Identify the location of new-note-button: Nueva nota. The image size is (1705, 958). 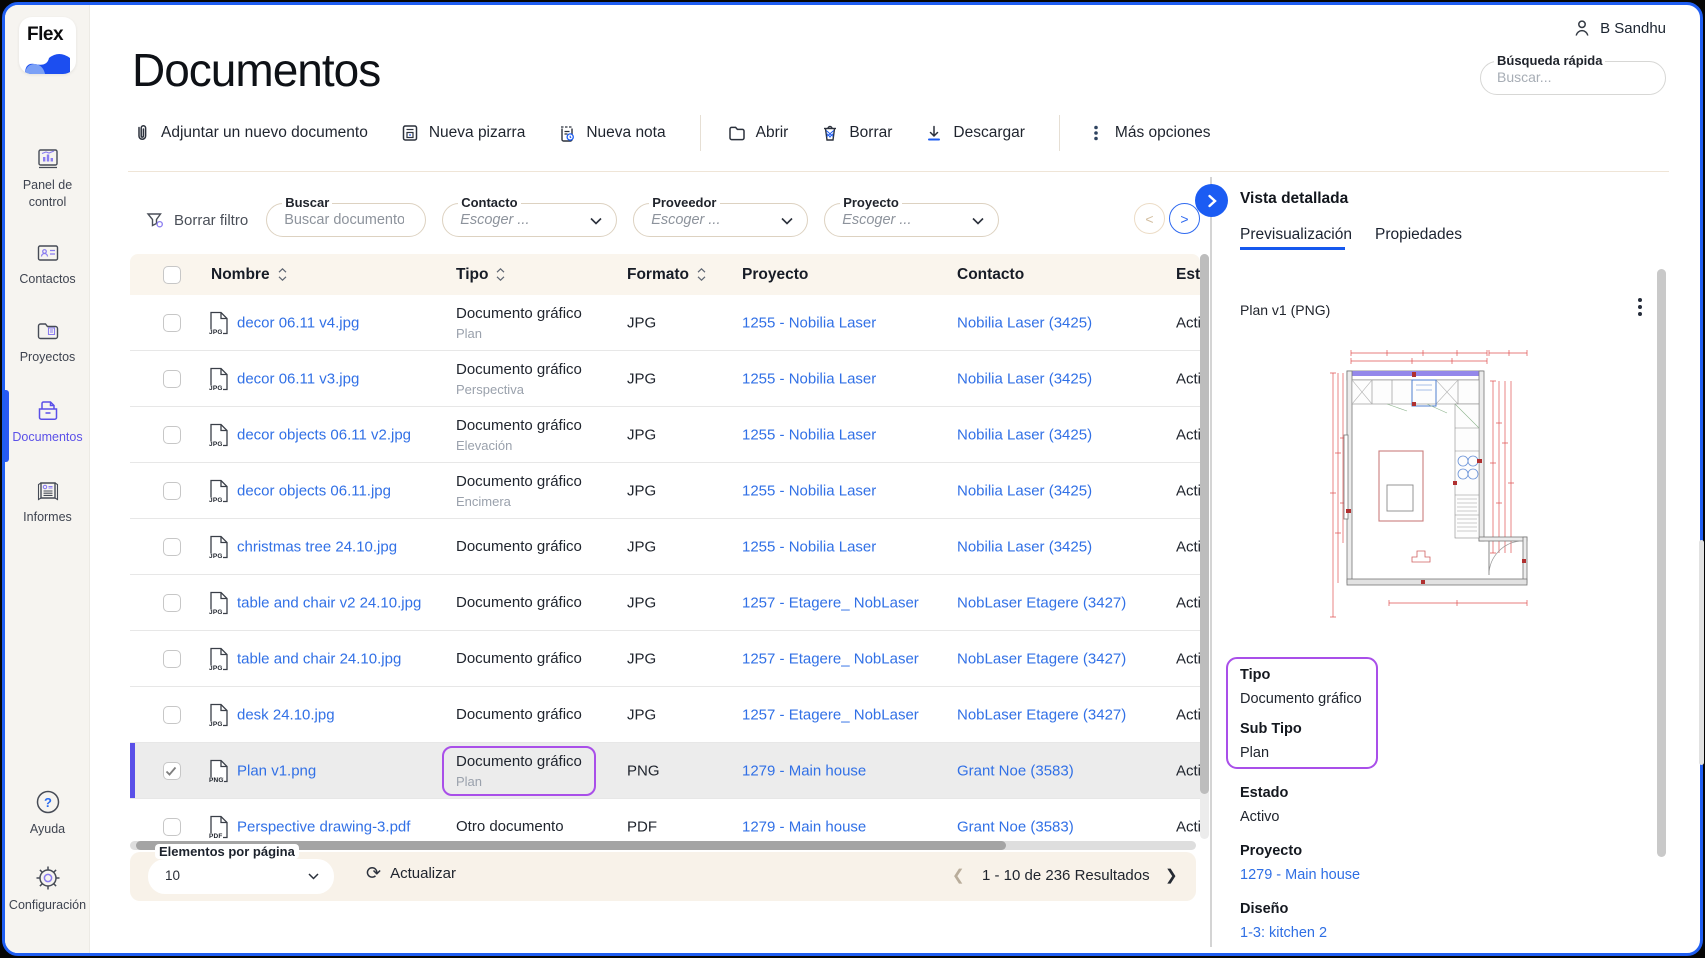
(611, 133).